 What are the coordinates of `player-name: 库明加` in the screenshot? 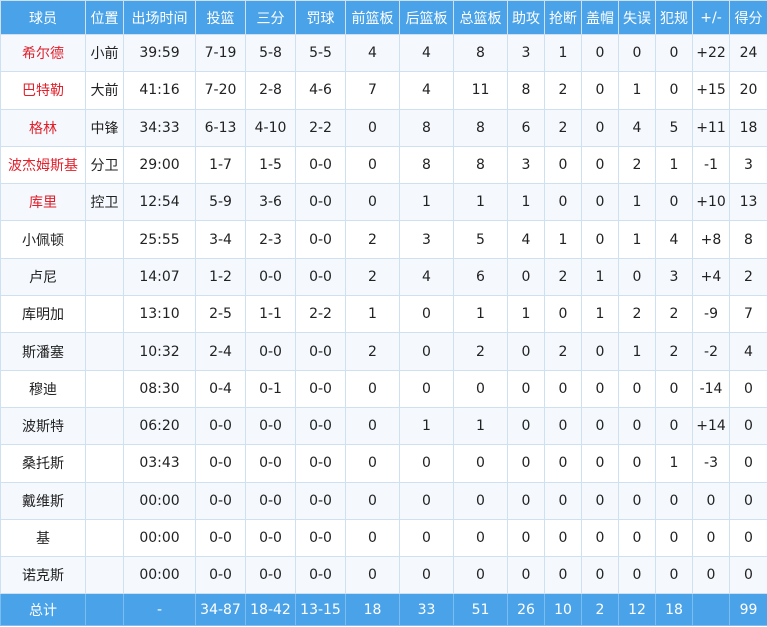 It's located at (43, 314).